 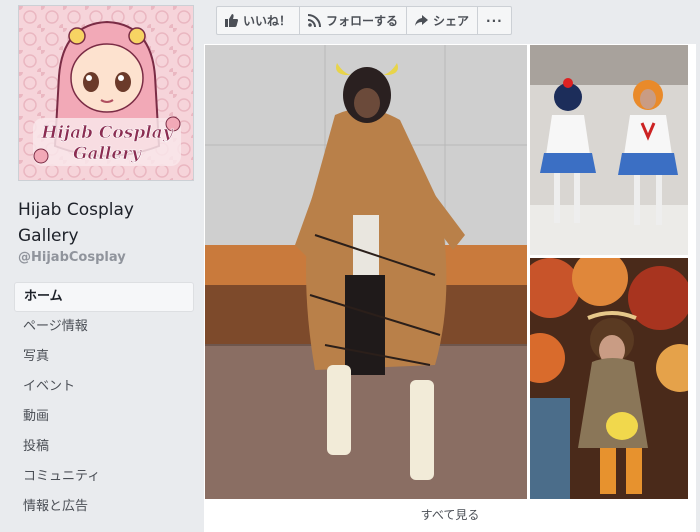 What do you see at coordinates (422, 20) in the screenshot?
I see `share-arrow-icon` at bounding box center [422, 20].